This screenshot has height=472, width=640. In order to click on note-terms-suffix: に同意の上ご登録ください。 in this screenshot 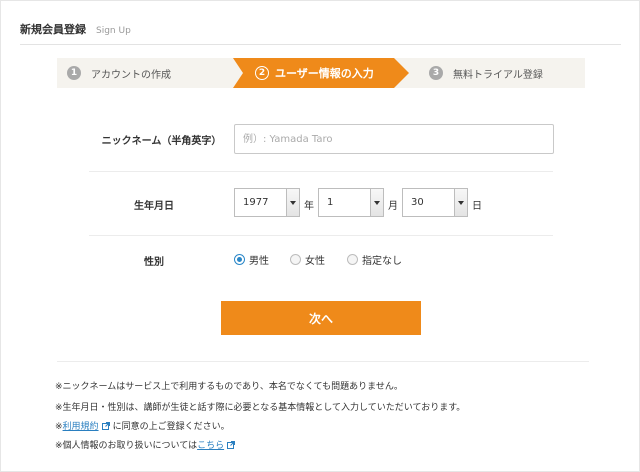, I will do `click(171, 427)`.